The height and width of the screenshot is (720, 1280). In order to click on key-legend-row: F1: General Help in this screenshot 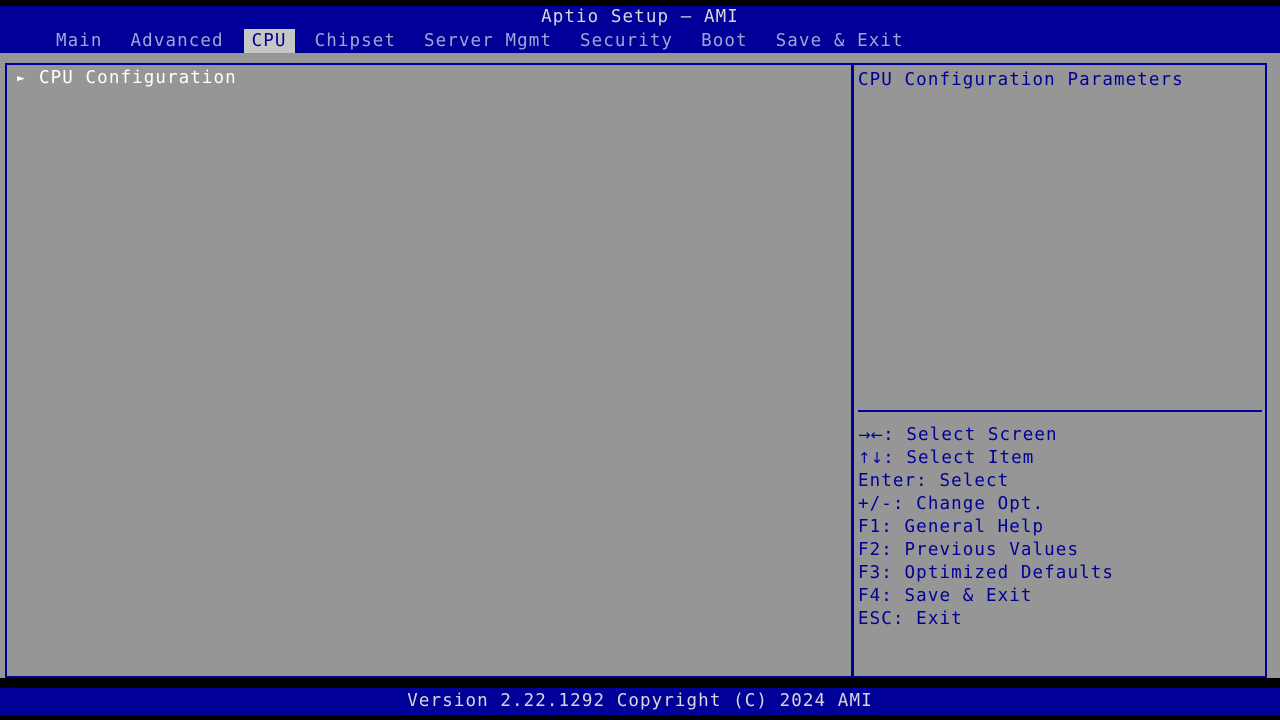, I will do `click(1060, 527)`.